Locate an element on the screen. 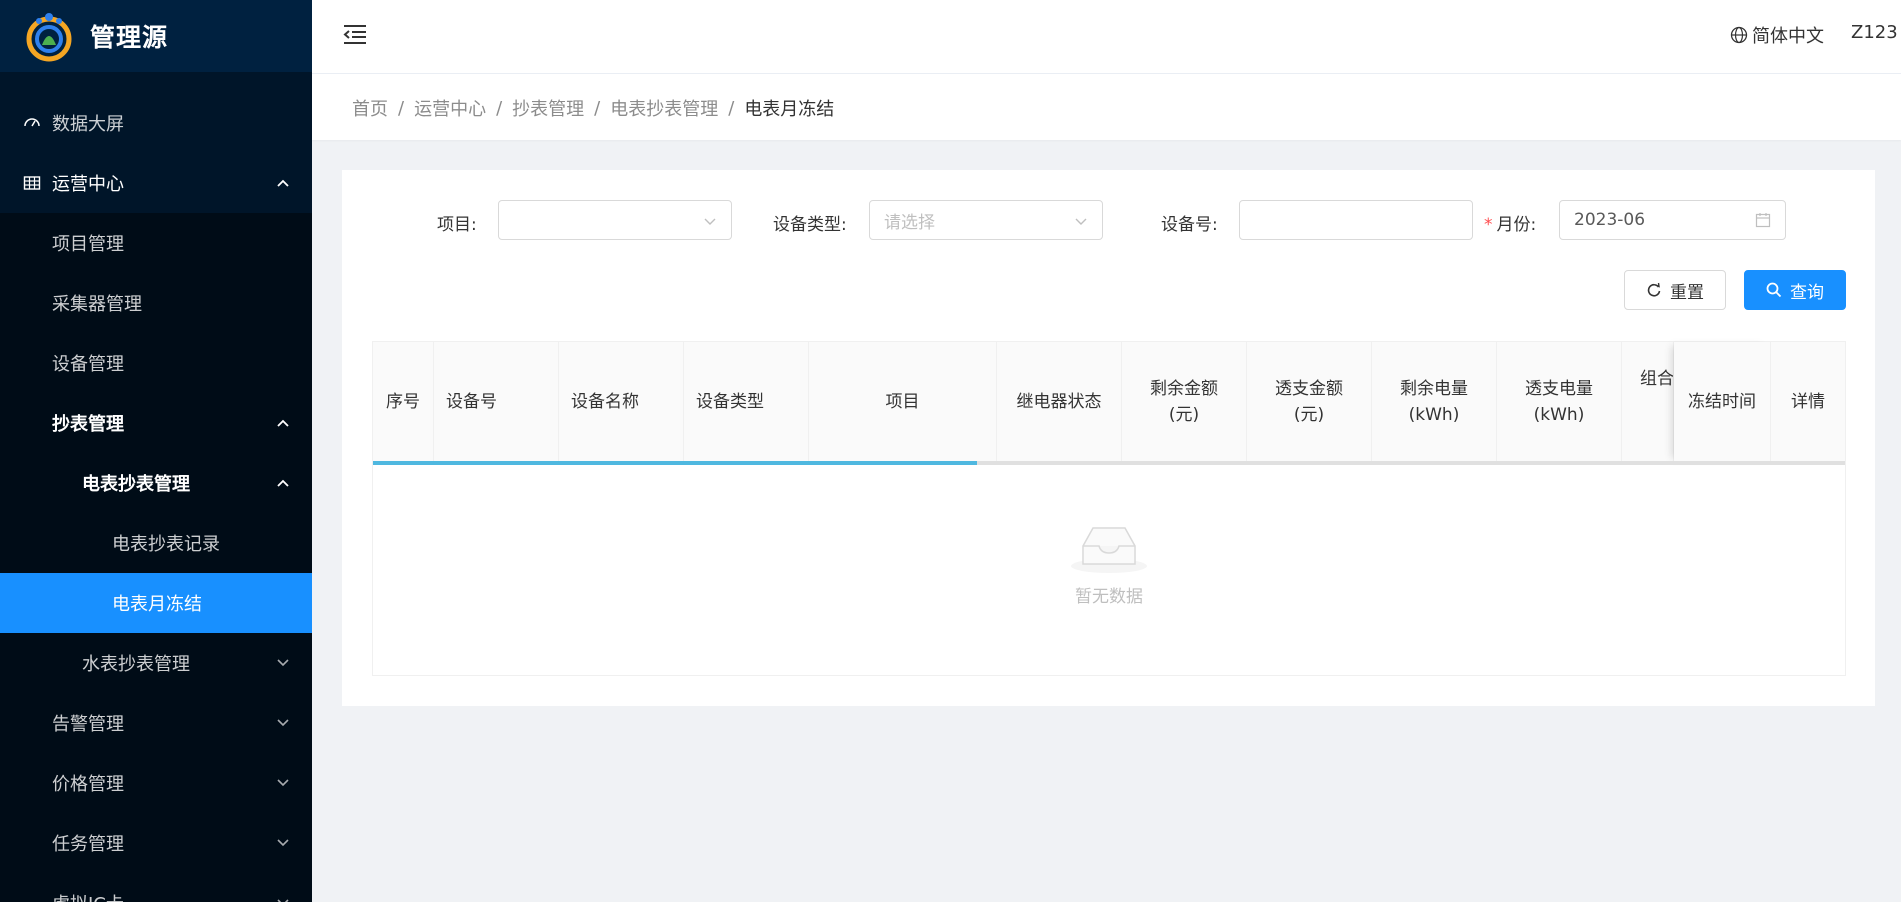  breadcrumb-electric-meter-reading-management: 电表抄表管理 is located at coordinates (664, 108).